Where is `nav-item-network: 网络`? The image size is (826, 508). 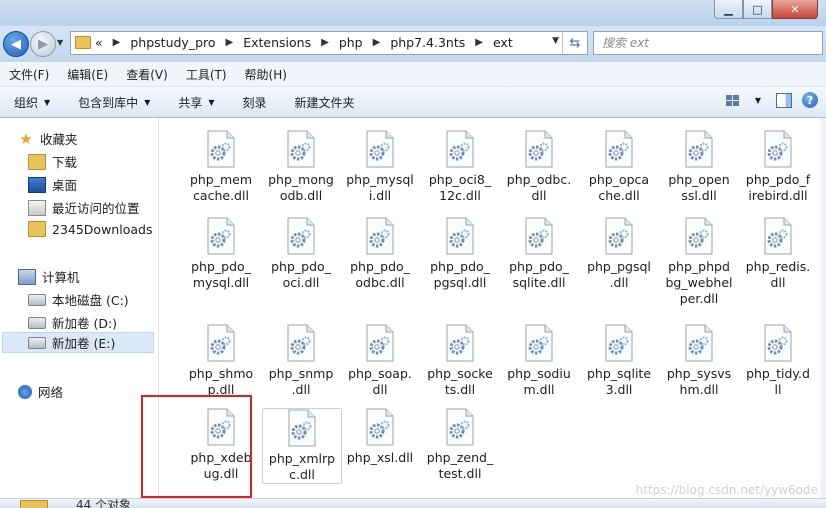
nav-item-network: 网络 is located at coordinates (40, 391).